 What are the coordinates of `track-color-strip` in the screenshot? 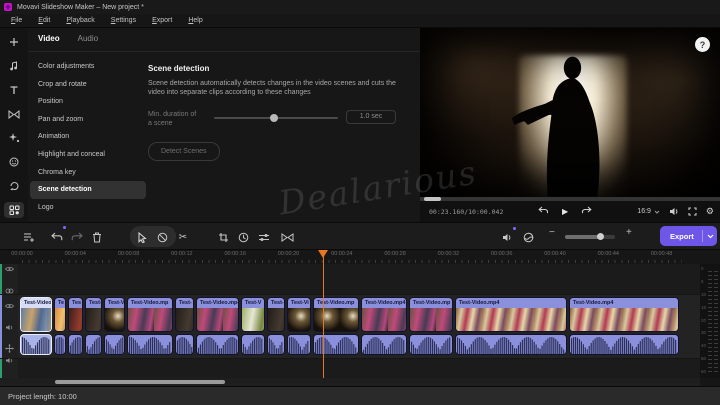 It's located at (1, 279).